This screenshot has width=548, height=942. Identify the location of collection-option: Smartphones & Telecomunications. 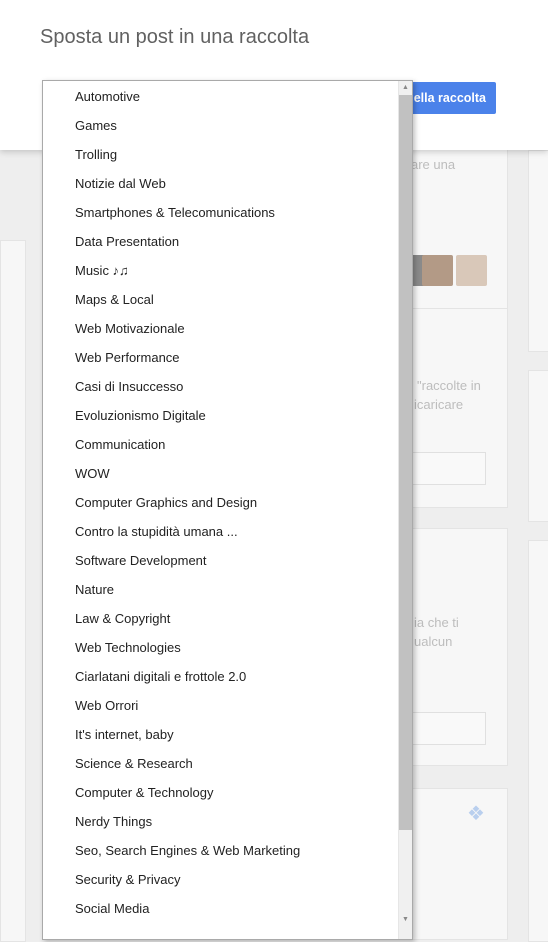
(221, 212).